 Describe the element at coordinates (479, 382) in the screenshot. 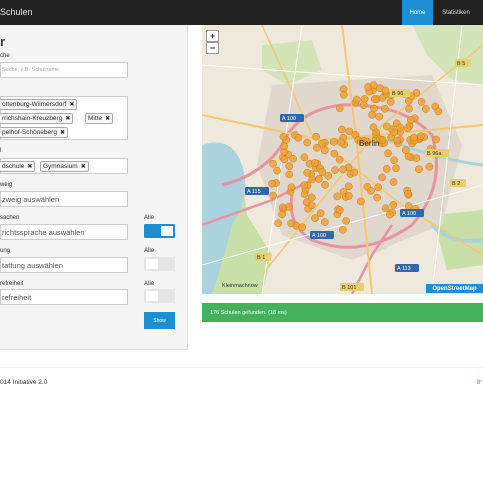

I see `footer-link: Ir` at that location.